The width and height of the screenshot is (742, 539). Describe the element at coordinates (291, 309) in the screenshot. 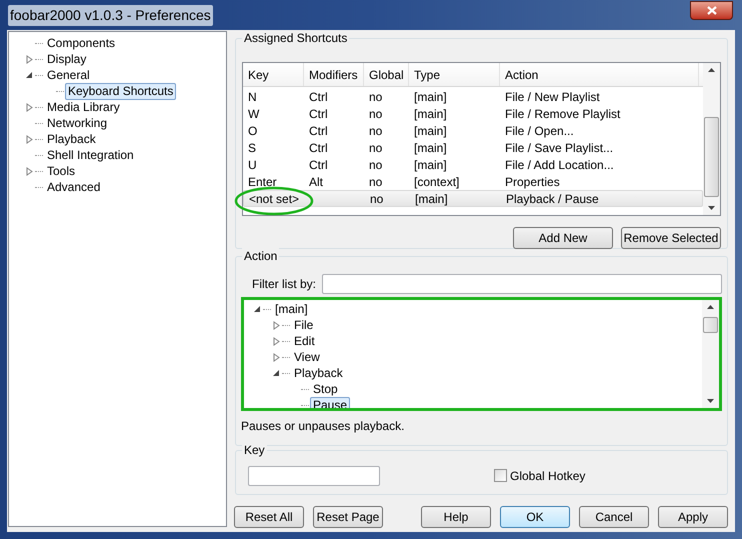

I see `tree-item: [main]` at that location.